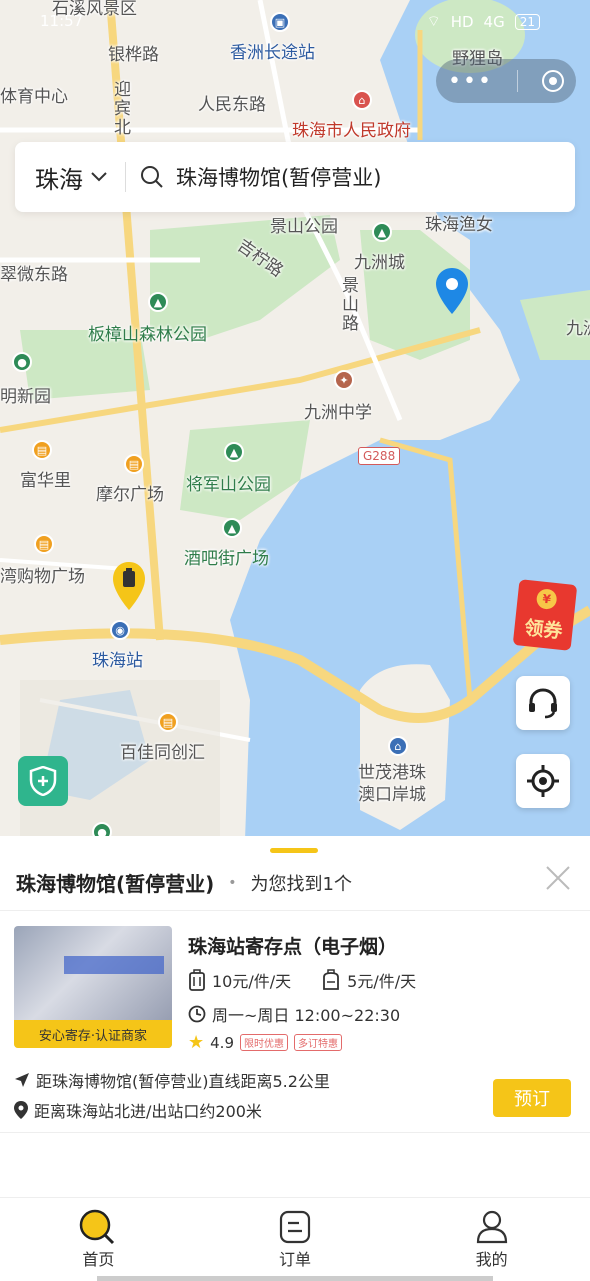  I want to click on customer-service-button, so click(543, 703).